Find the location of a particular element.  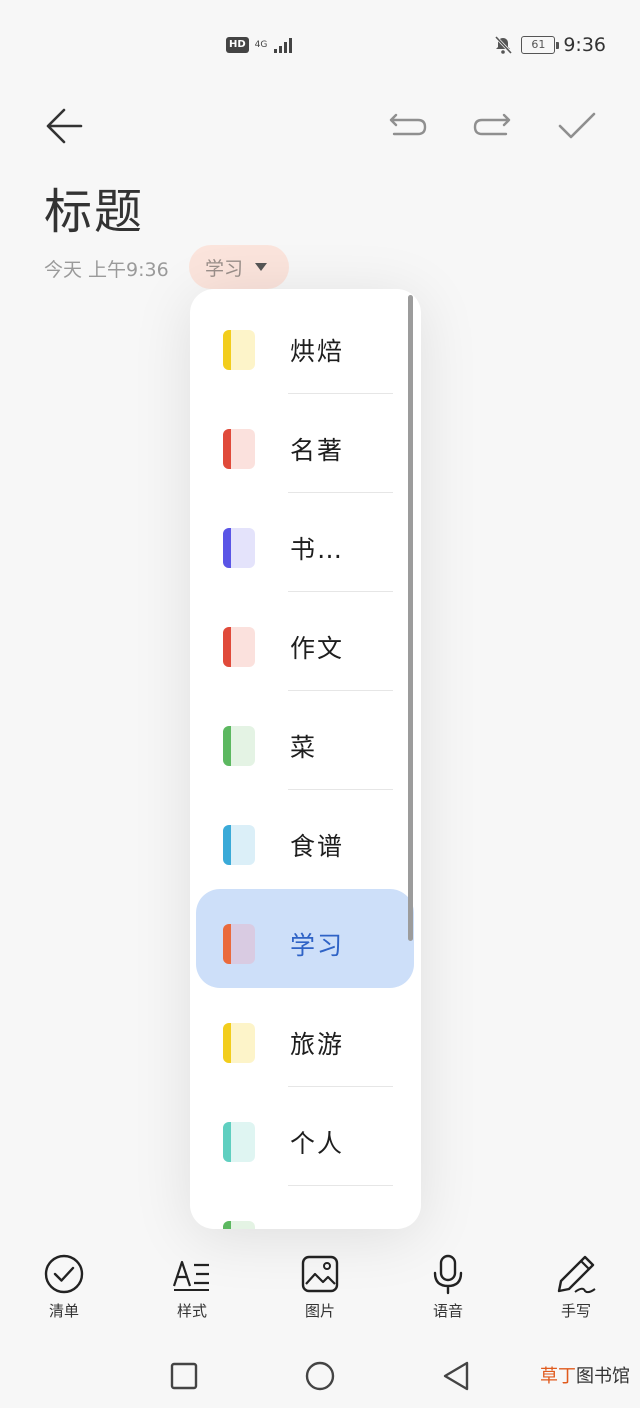

category-option: 菜 is located at coordinates (305, 740).